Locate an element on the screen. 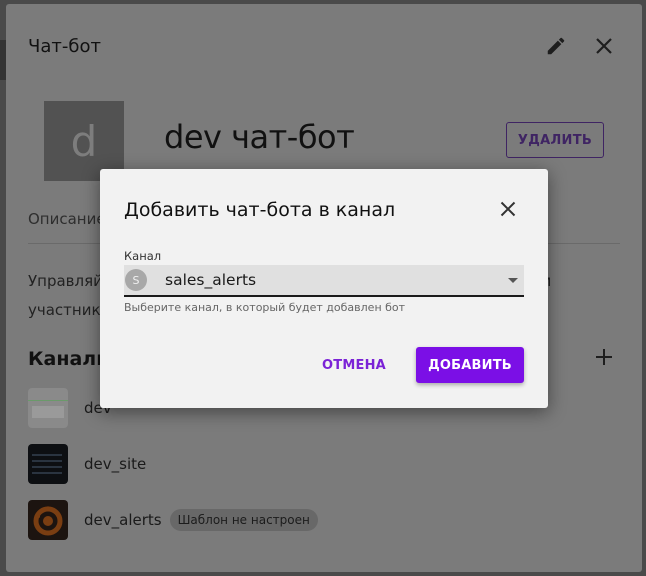  channel-item-dev-site: dev_site is located at coordinates (87, 464).